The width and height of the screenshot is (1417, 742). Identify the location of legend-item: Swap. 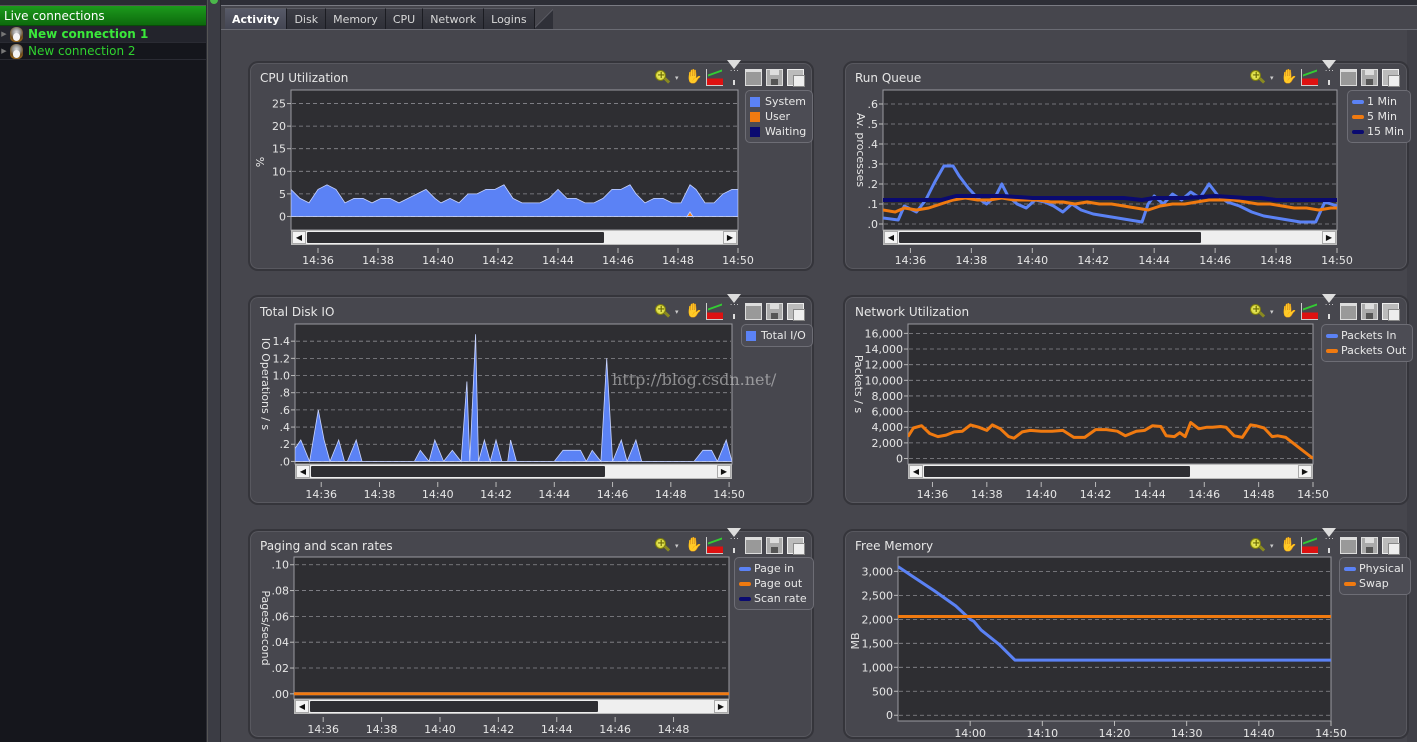
(1374, 583).